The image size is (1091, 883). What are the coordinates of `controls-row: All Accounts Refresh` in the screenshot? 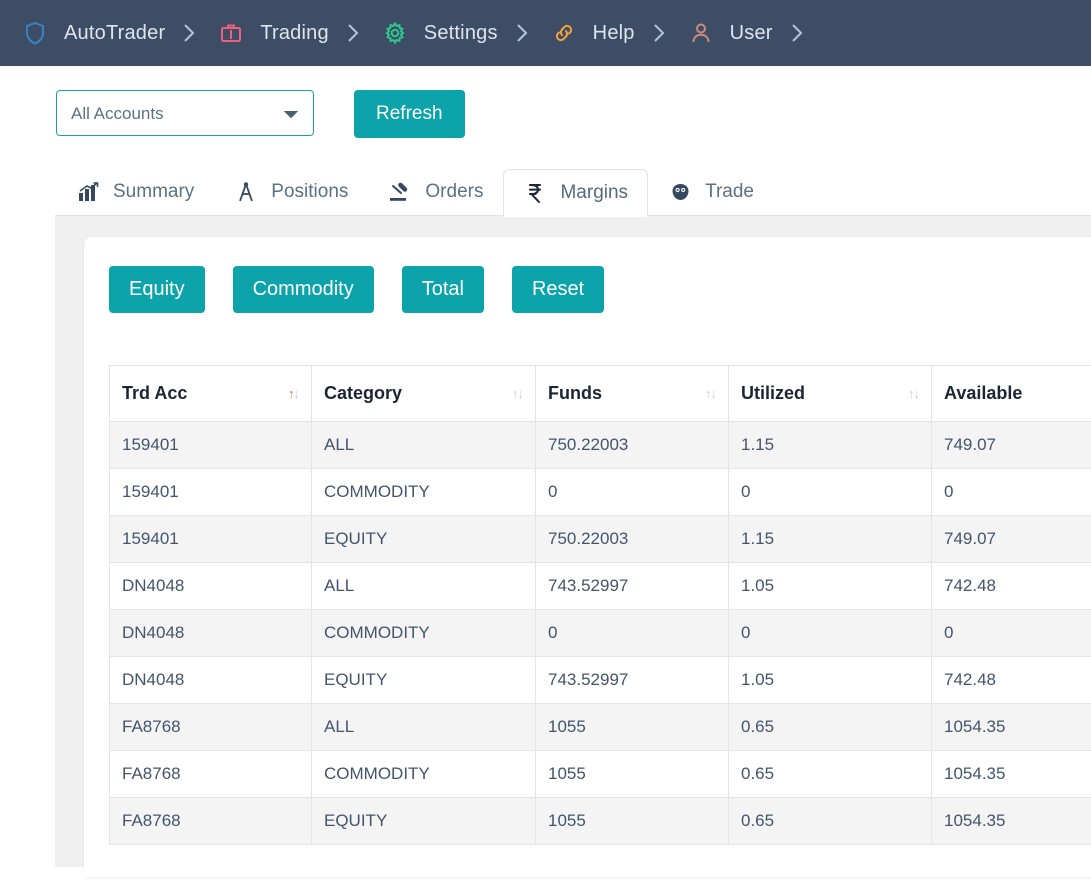 It's located at (545, 102).